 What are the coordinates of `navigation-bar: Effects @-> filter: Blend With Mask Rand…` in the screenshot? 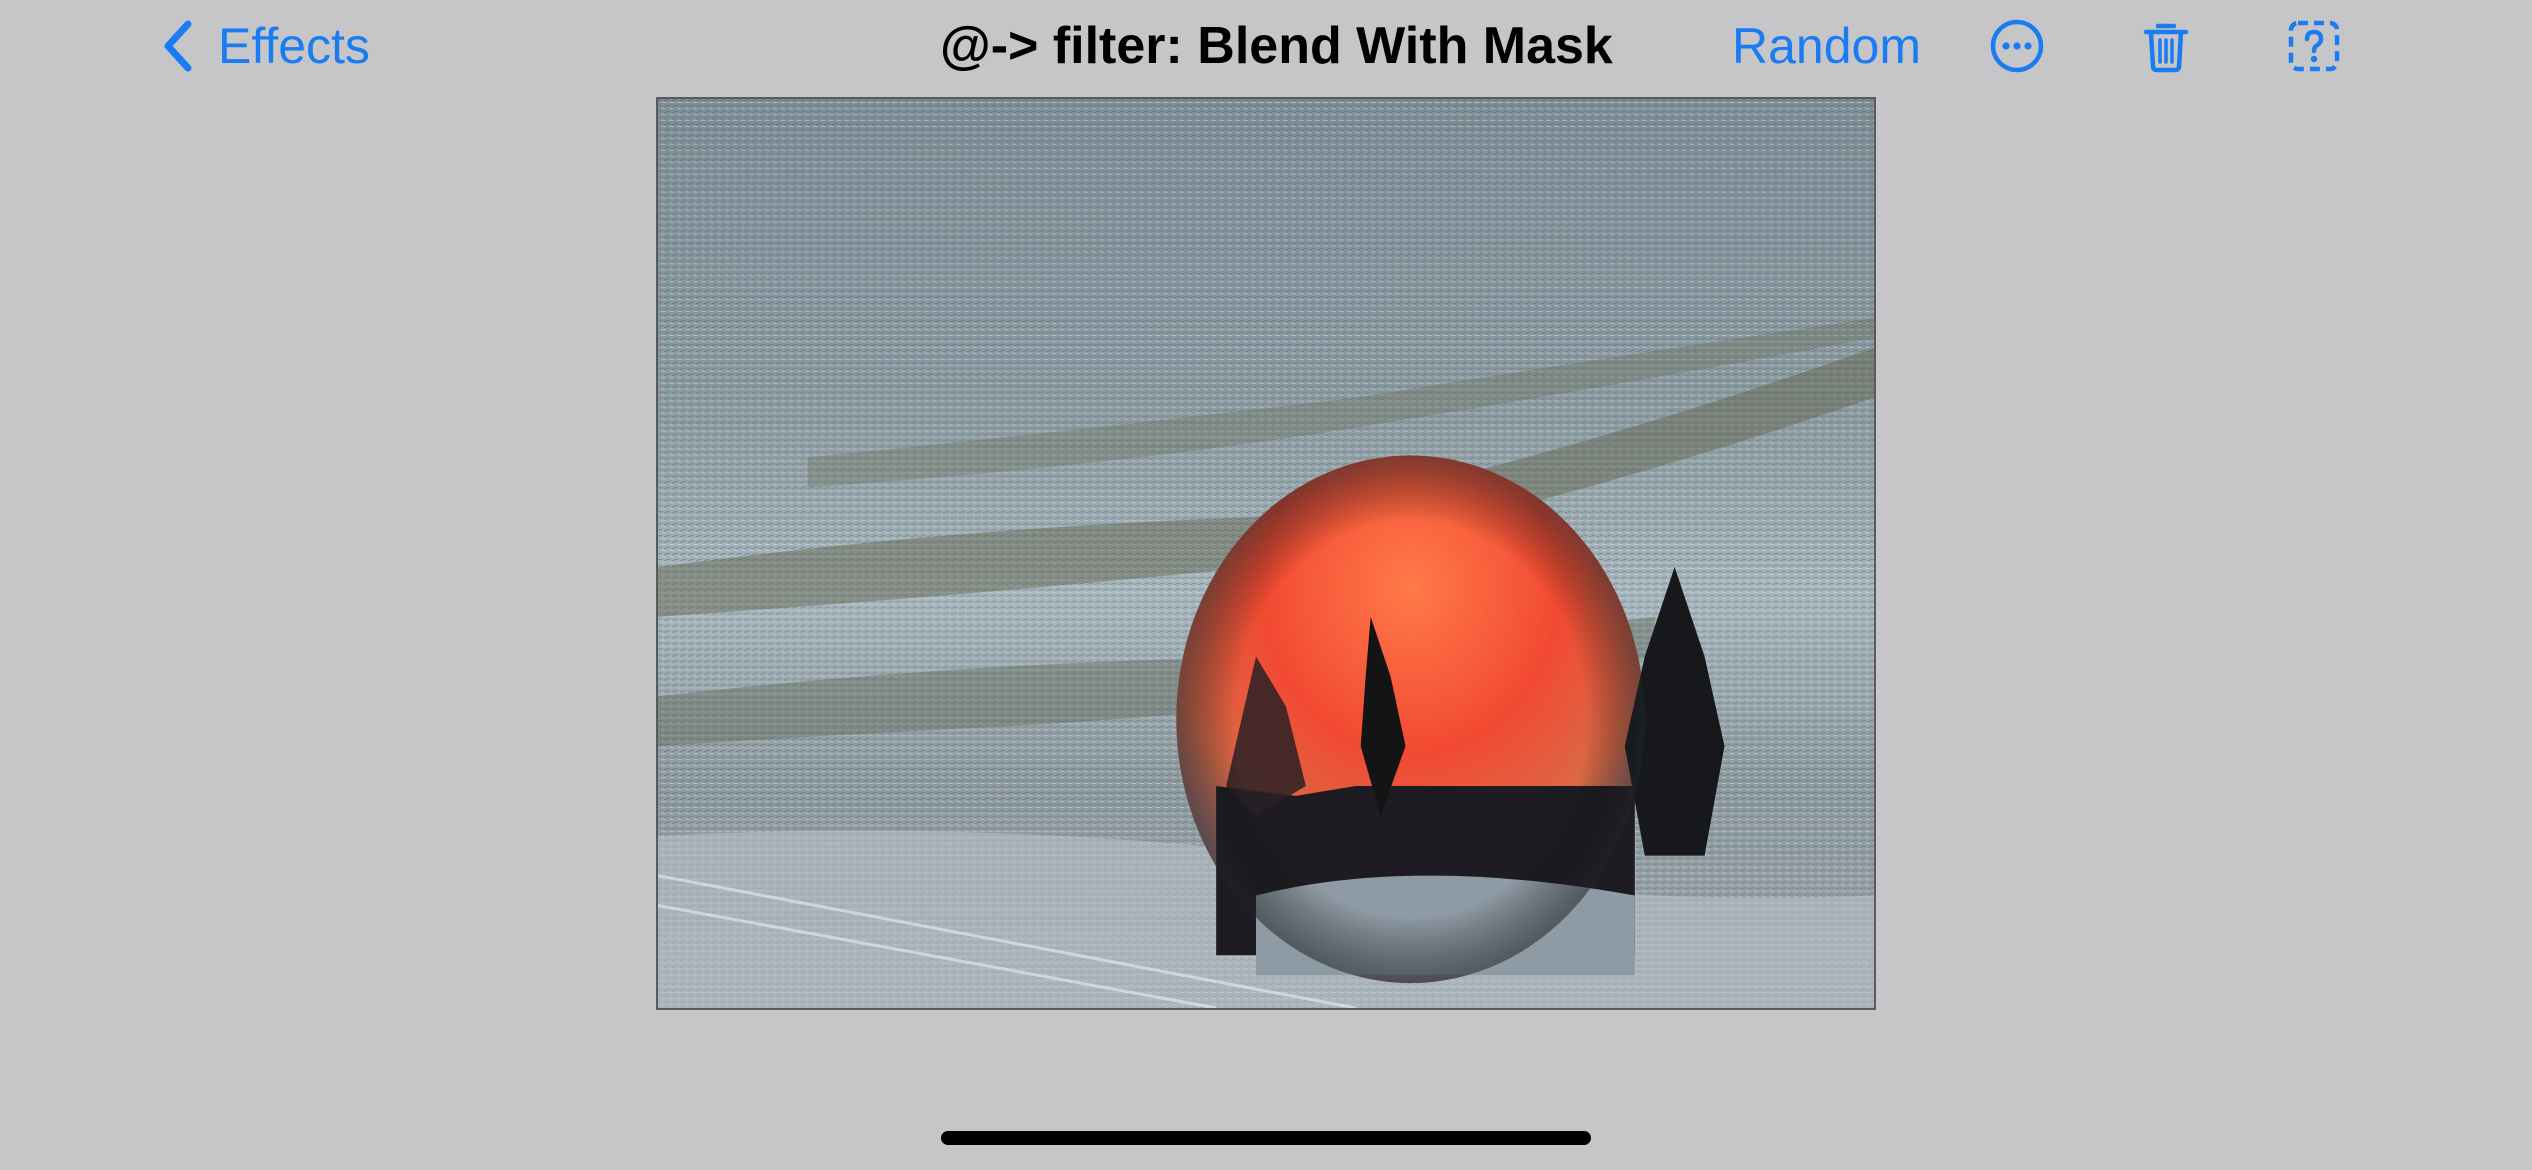 It's located at (1266, 46).